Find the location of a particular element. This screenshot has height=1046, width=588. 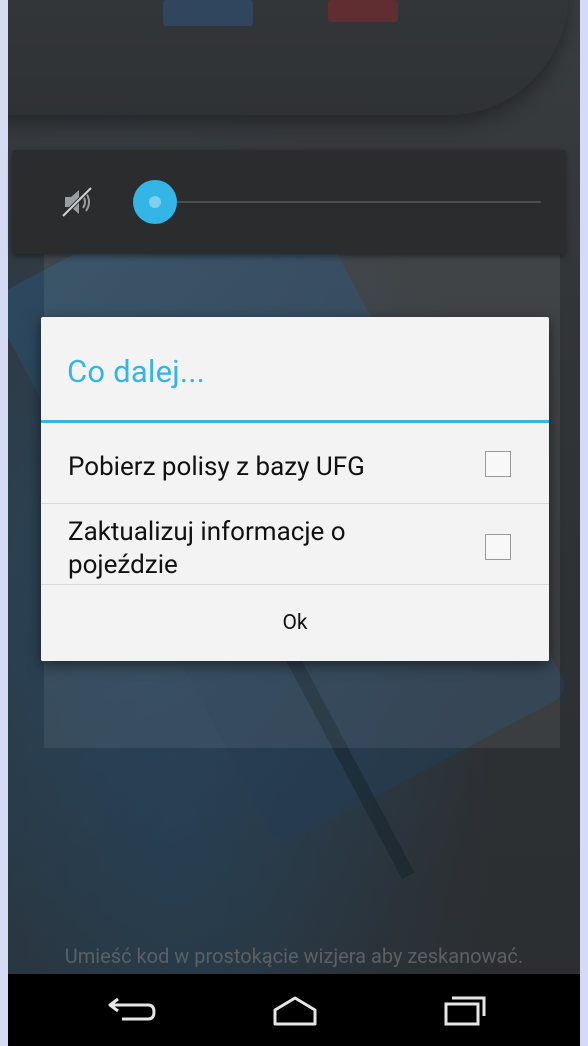

option-fetch-policies: Pobierz polisy z bazy UFG is located at coordinates (295, 463).